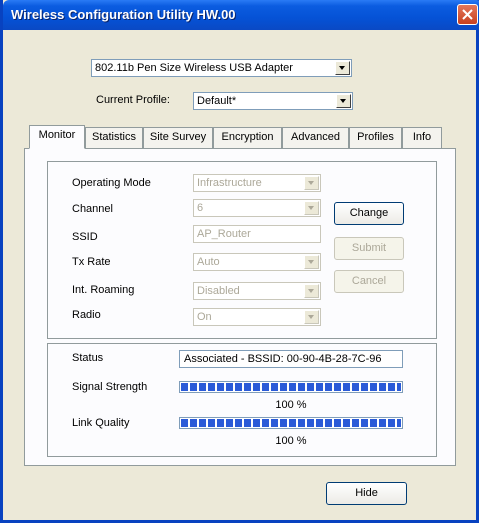  I want to click on tab-label: Info, so click(422, 137).